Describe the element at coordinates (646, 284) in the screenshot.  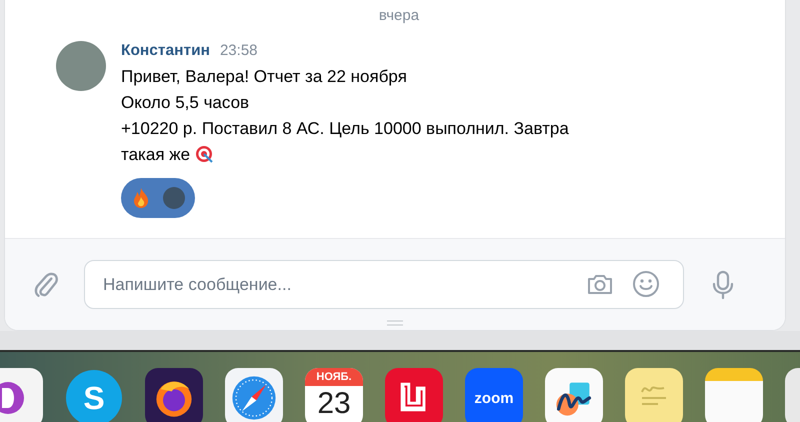
I see `smiley-icon` at that location.